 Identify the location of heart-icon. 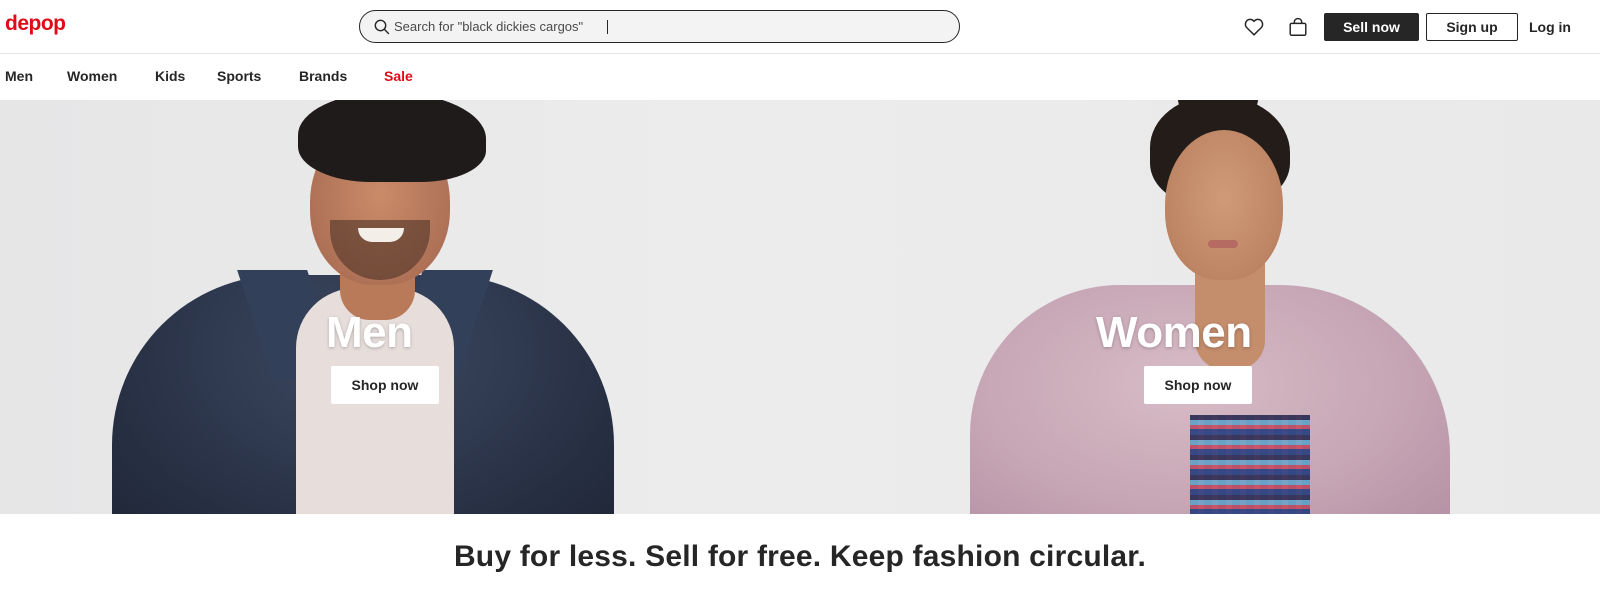
(1254, 27).